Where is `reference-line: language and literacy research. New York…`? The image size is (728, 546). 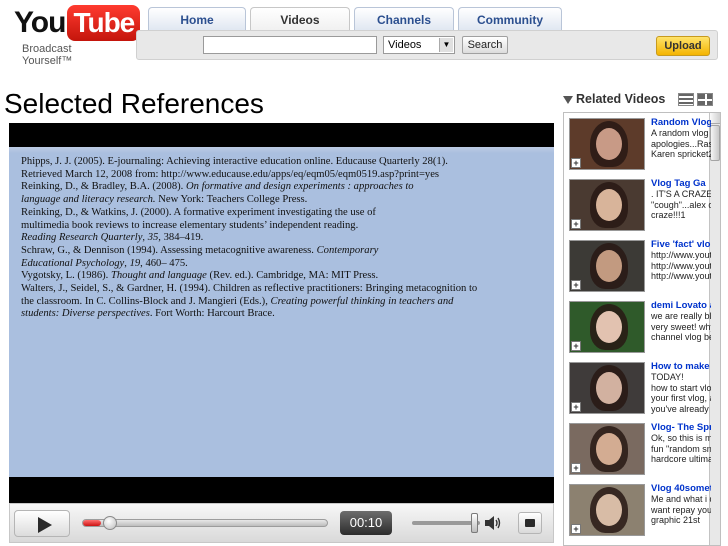
reference-line: language and literacy research. New York… is located at coordinates (281, 200).